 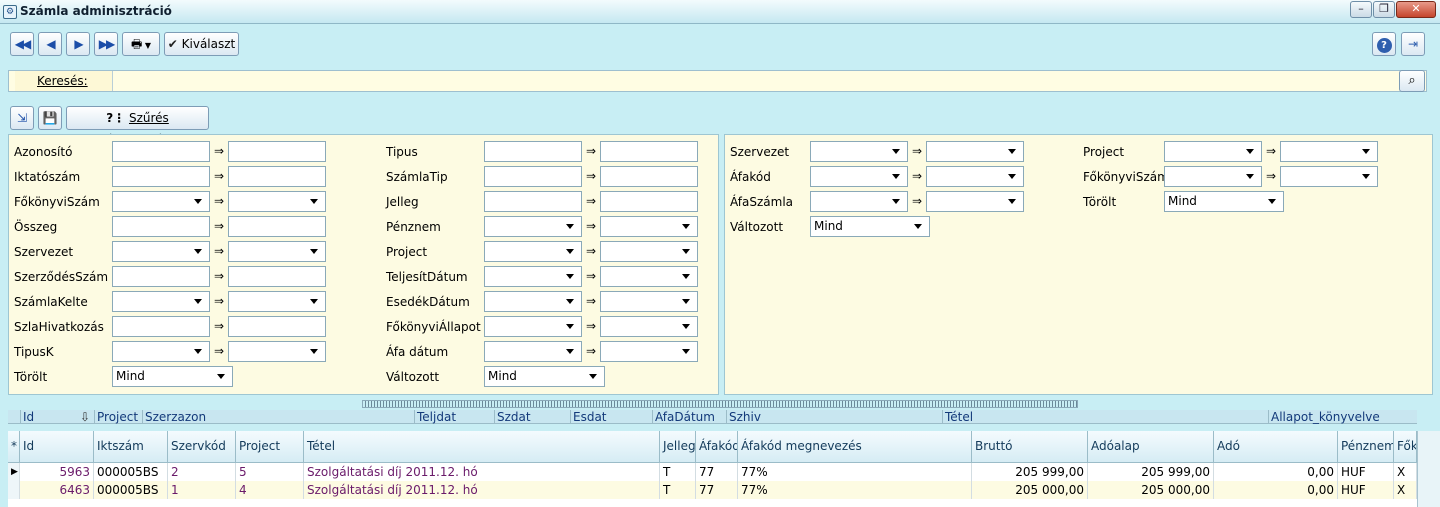 What do you see at coordinates (1428, 469) in the screenshot?
I see `vertical-scrollbar` at bounding box center [1428, 469].